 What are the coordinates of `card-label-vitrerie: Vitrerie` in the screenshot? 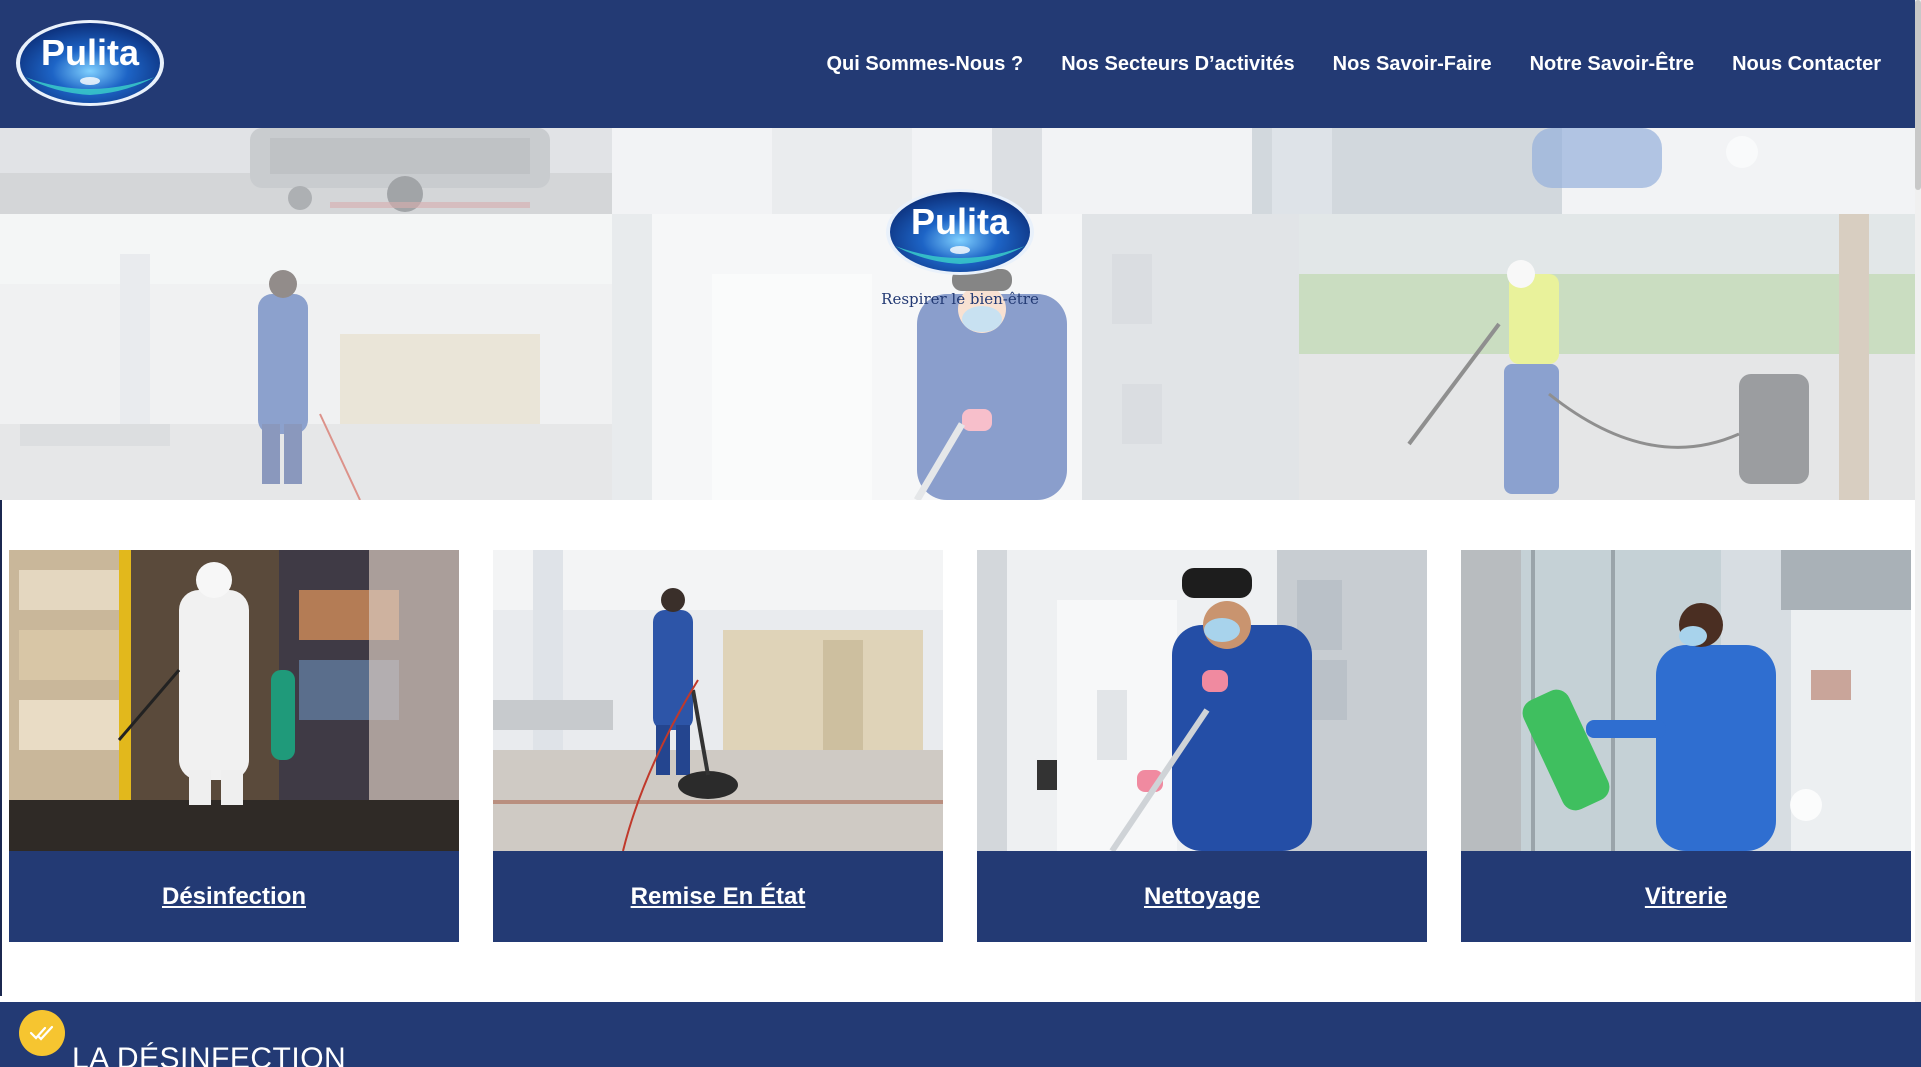 It's located at (1686, 896).